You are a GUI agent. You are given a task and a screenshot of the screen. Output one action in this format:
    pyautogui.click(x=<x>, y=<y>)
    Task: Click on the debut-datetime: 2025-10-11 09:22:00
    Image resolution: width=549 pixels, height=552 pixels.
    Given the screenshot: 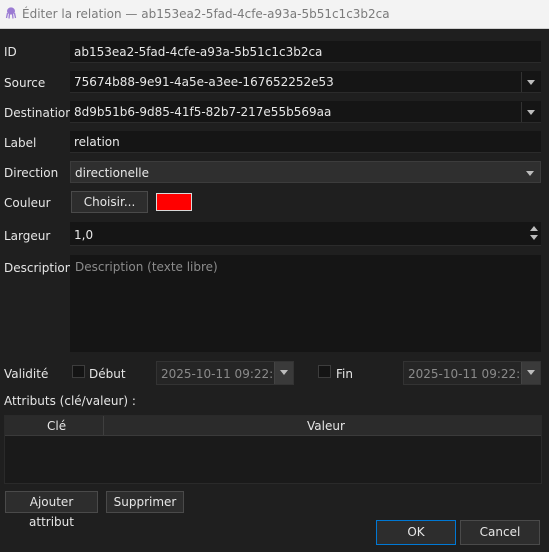 What is the action you would take?
    pyautogui.click(x=225, y=373)
    